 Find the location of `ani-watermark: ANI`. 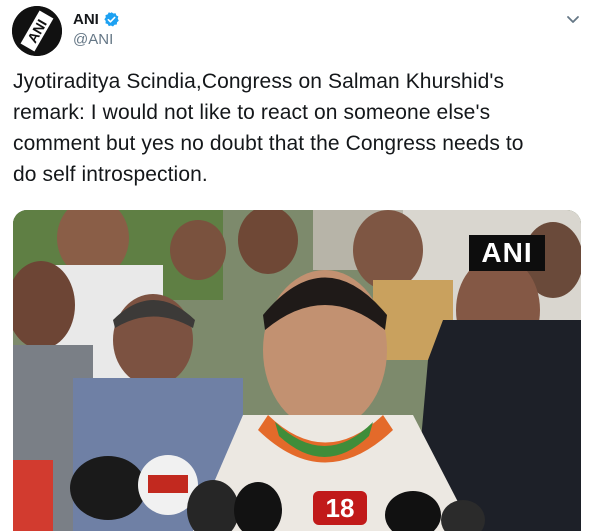

ani-watermark: ANI is located at coordinates (507, 253).